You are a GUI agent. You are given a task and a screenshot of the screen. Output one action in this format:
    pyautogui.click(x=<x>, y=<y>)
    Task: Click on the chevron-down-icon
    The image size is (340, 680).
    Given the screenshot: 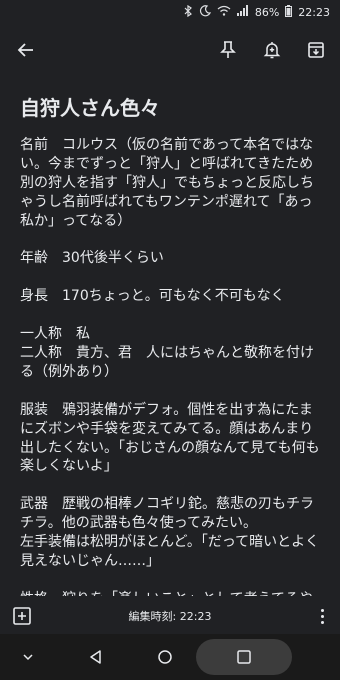 What is the action you would take?
    pyautogui.click(x=28, y=657)
    